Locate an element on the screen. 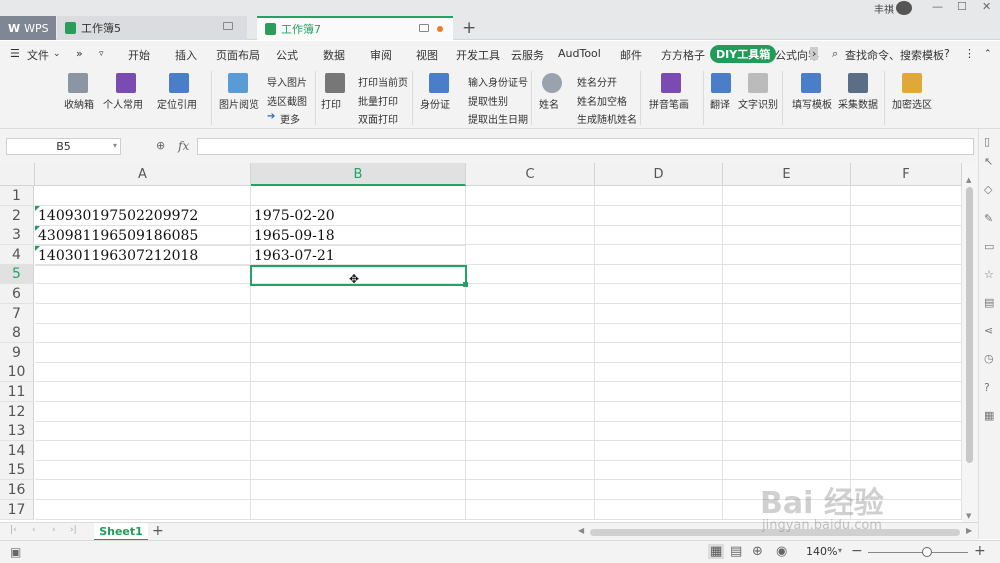 The height and width of the screenshot is (563, 1000). menu-review: 审阅 is located at coordinates (381, 55).